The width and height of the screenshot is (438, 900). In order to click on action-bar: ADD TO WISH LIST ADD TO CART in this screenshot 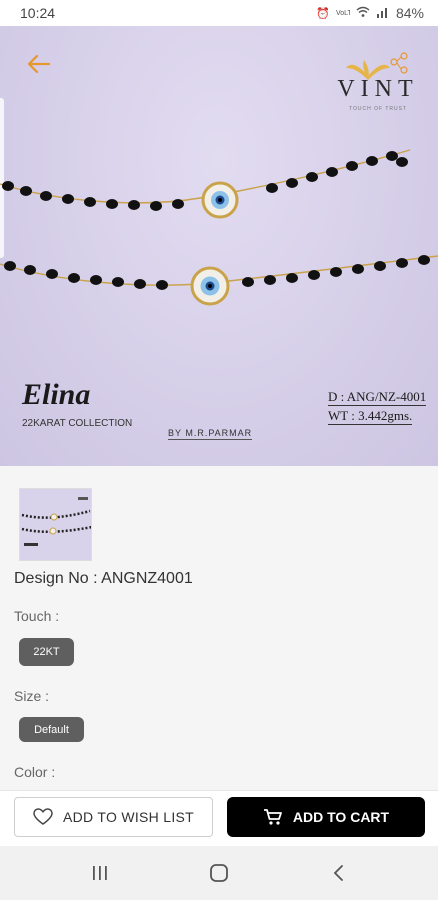, I will do `click(219, 818)`.